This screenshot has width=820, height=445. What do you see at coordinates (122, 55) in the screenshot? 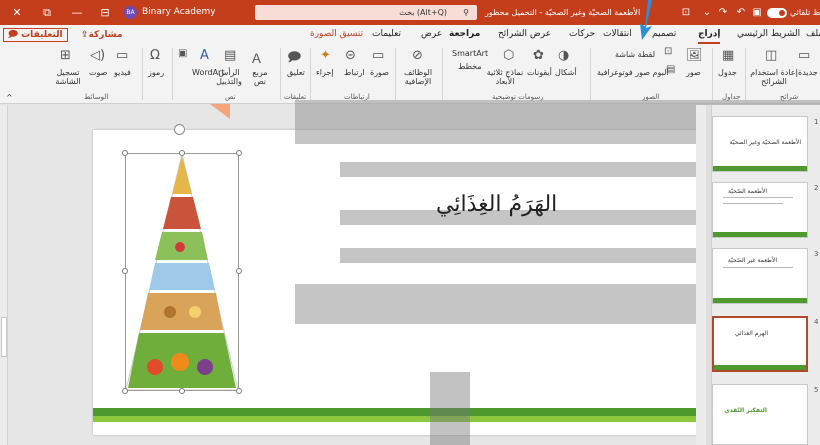
I see `video-icon: ▭` at bounding box center [122, 55].